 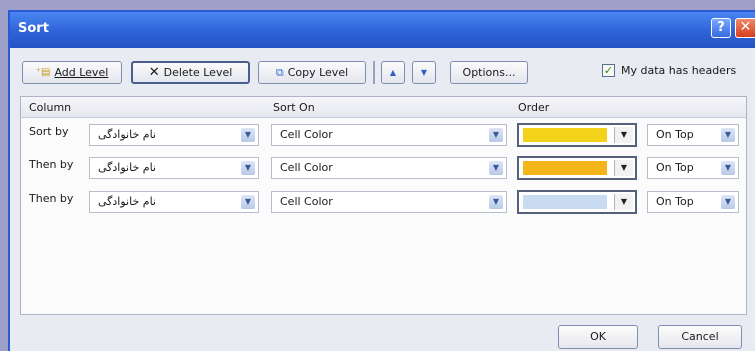 I want to click on delete-level-button: ✕ Delete Level, so click(x=190, y=72).